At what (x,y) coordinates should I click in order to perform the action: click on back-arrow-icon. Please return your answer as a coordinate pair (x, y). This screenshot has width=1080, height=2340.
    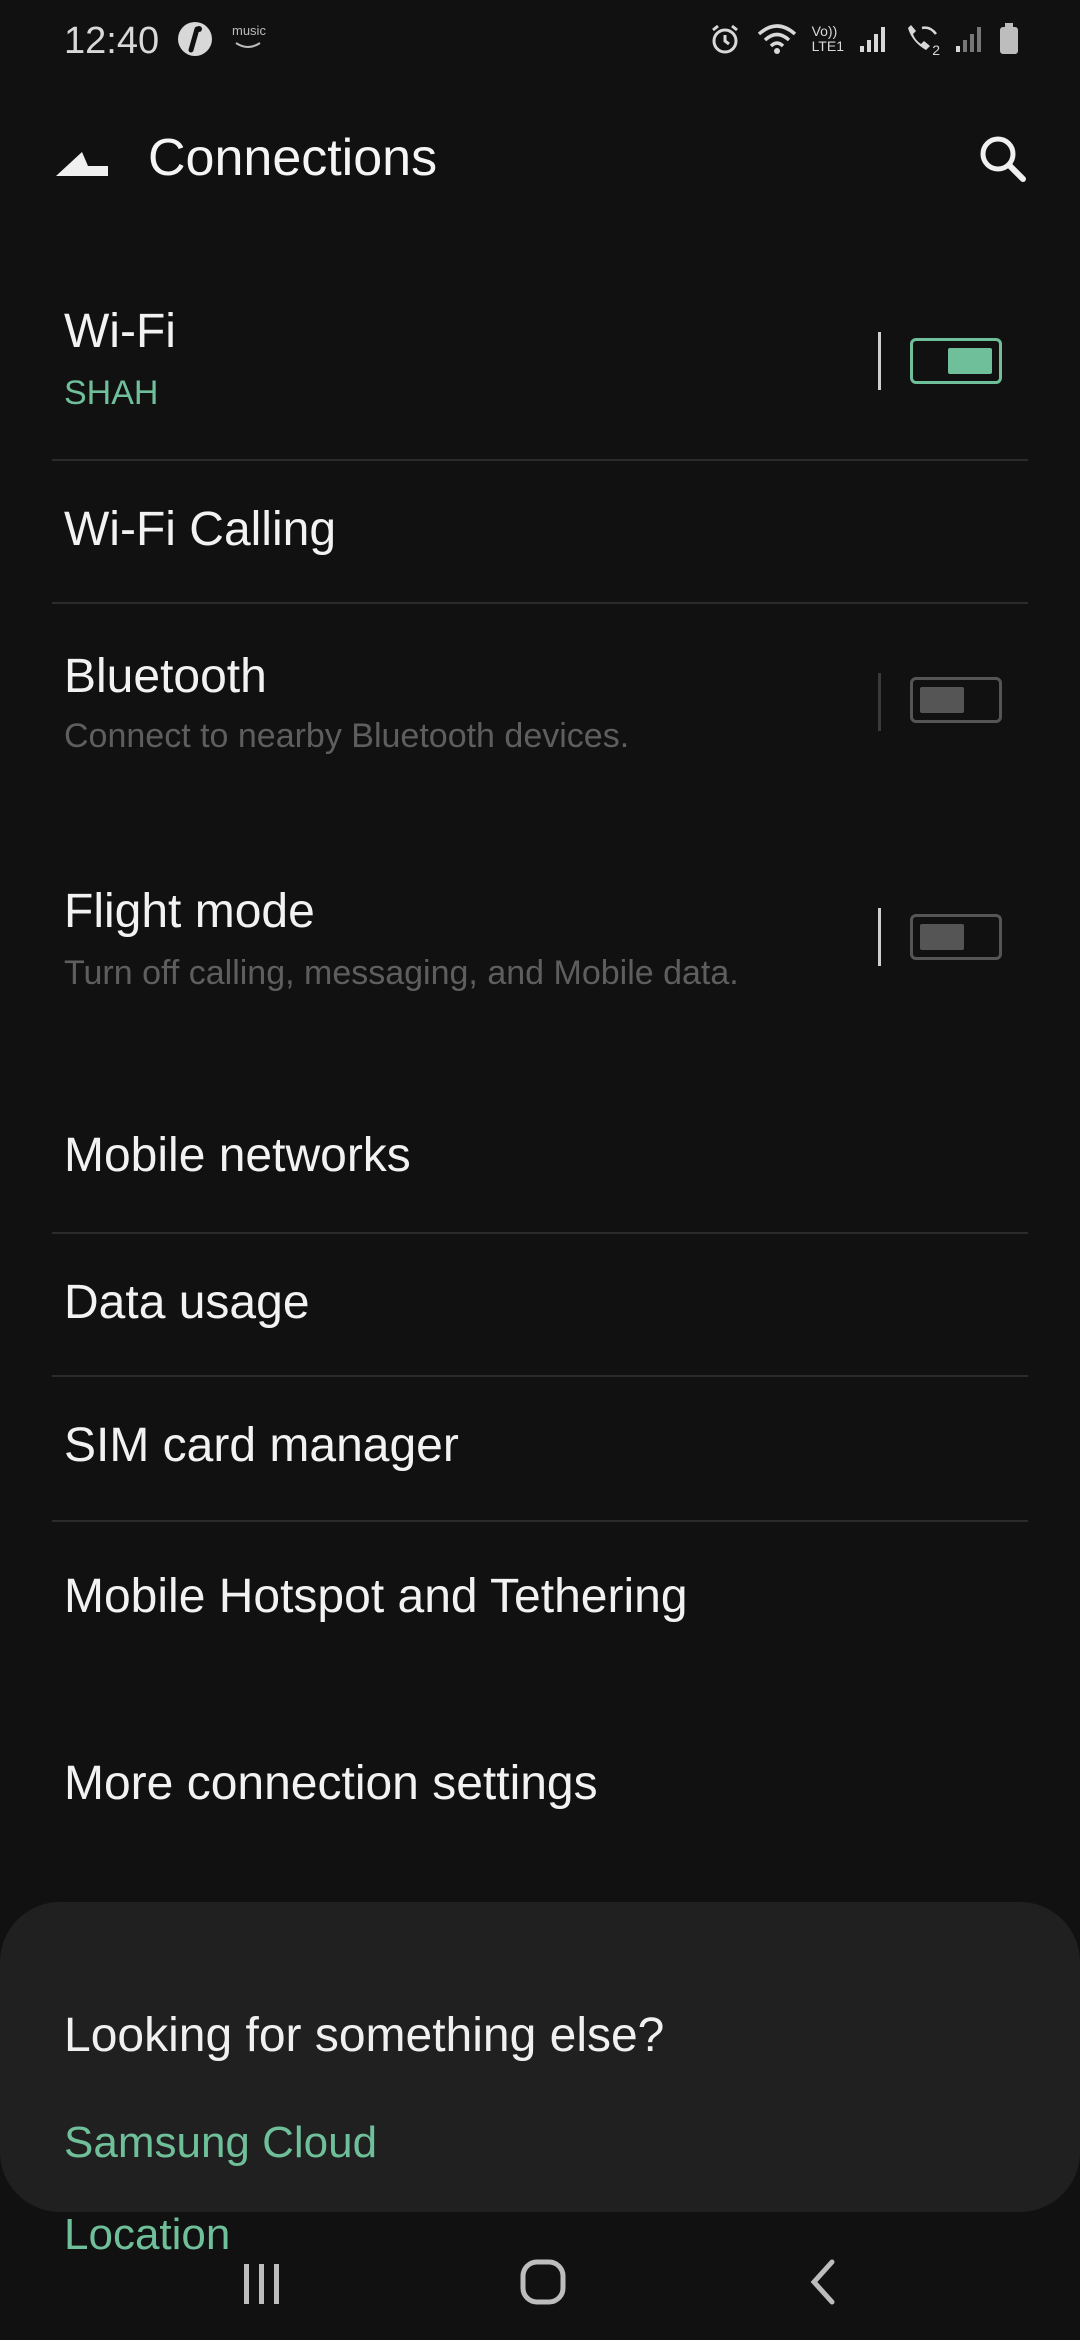
    Looking at the image, I should click on (82, 164).